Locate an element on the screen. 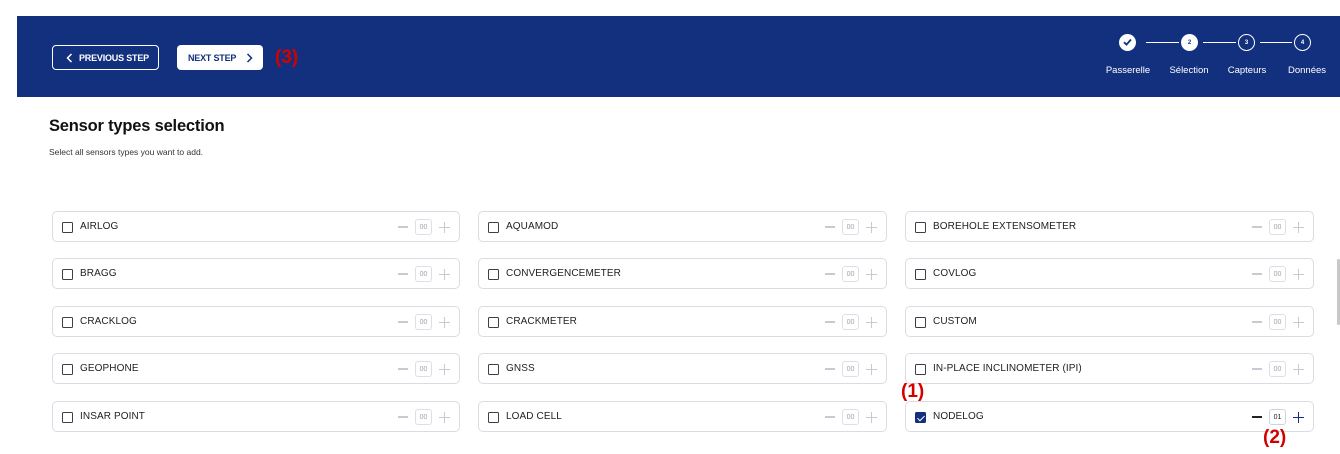 This screenshot has height=454, width=1340. quantity-field: 01 is located at coordinates (1277, 417).